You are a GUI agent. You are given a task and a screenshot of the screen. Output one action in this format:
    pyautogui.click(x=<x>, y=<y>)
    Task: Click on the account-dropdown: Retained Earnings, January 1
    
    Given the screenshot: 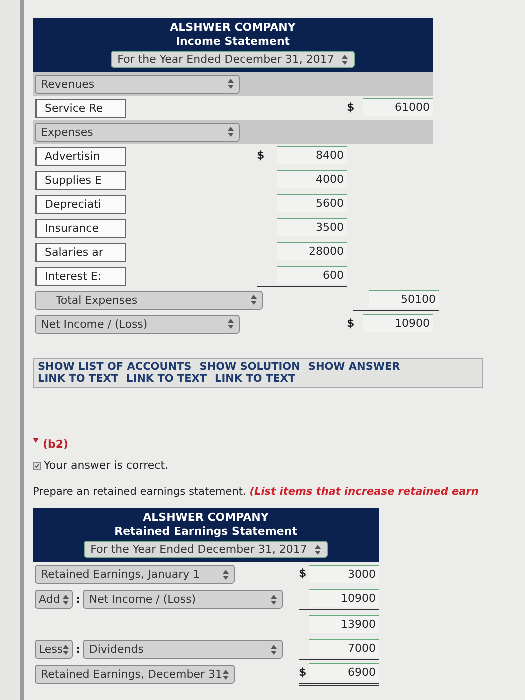 What is the action you would take?
    pyautogui.click(x=135, y=574)
    